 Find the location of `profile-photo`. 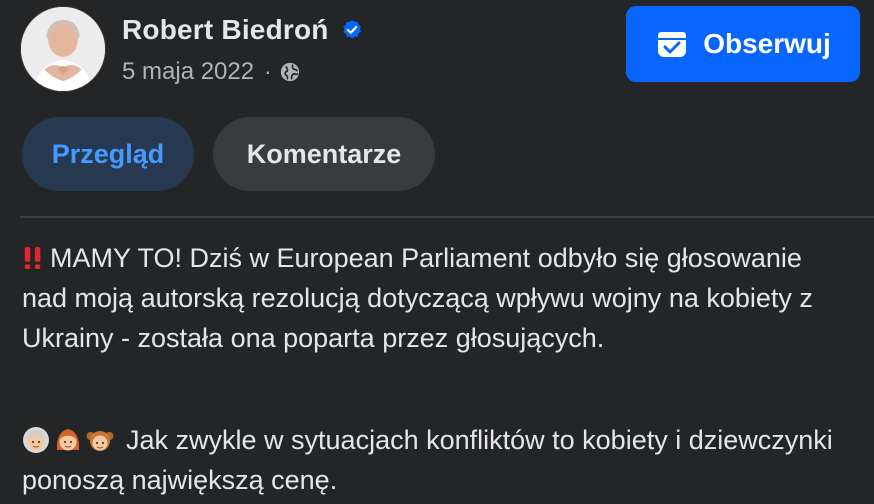

profile-photo is located at coordinates (63, 49).